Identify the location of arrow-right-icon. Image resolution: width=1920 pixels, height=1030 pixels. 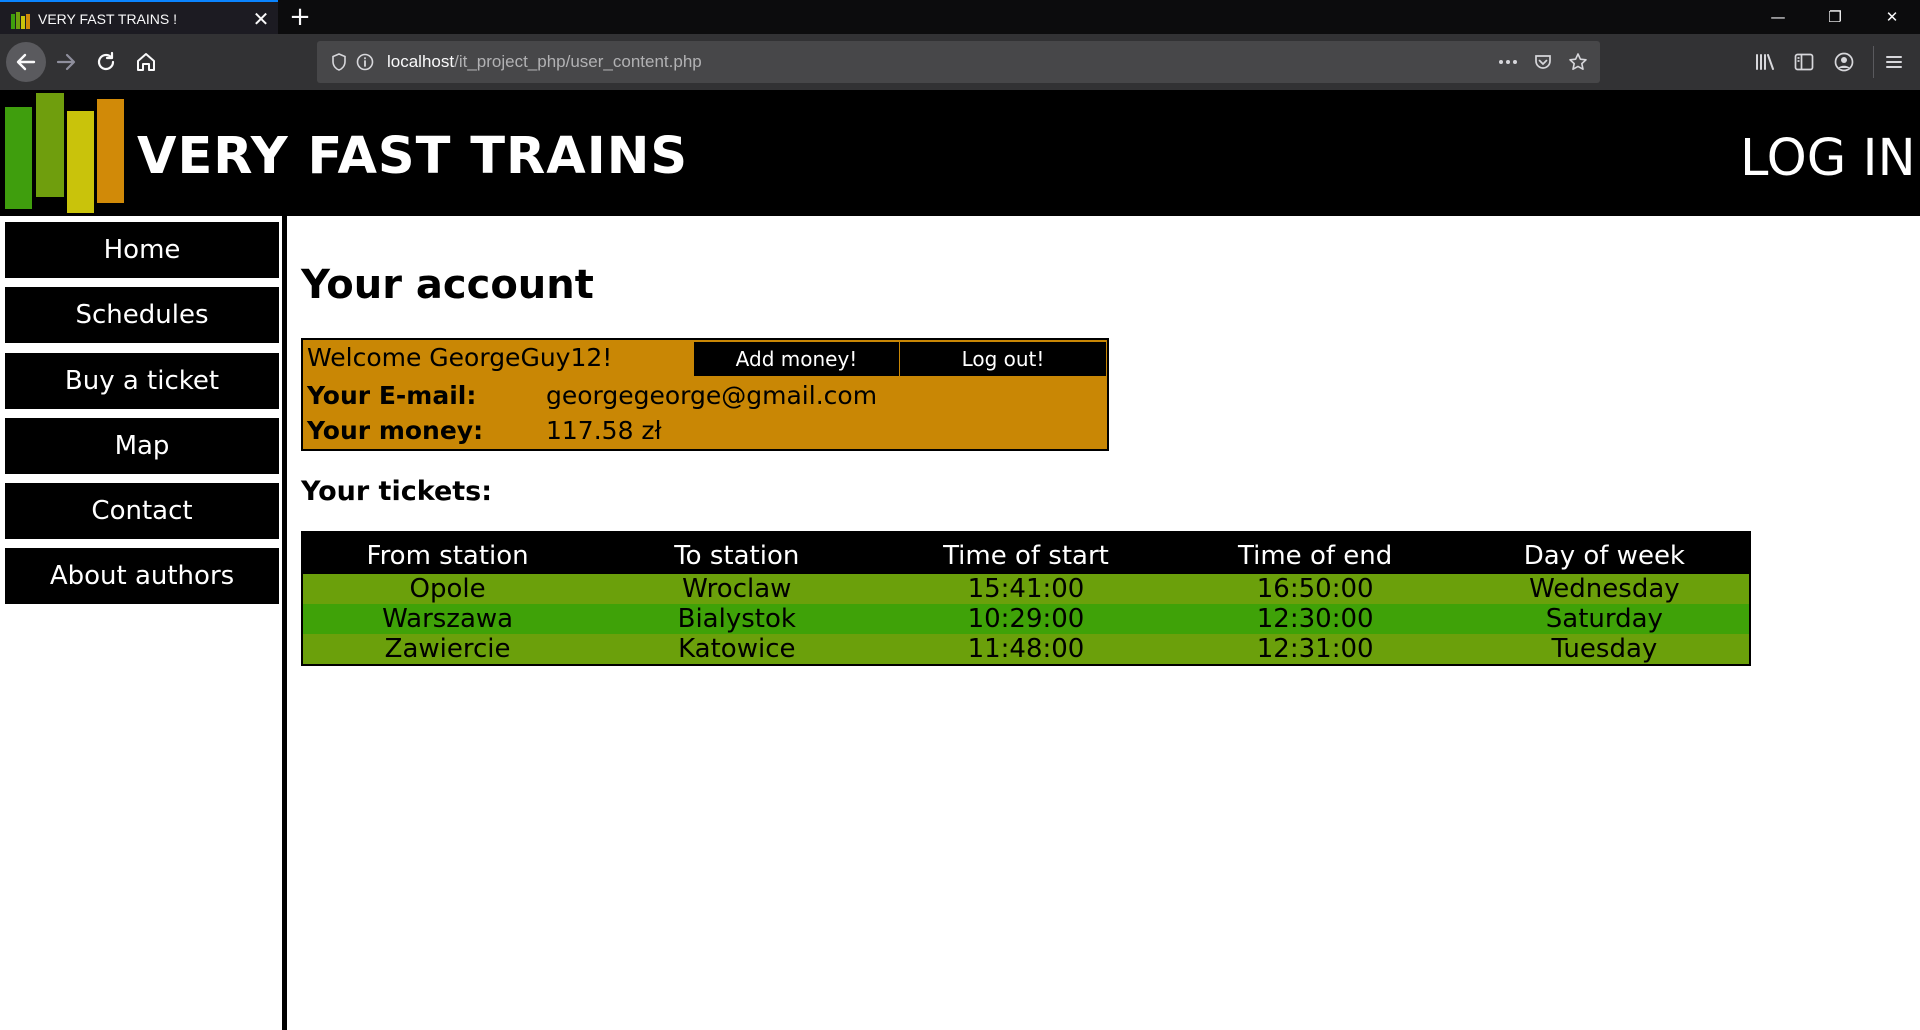
(66, 62).